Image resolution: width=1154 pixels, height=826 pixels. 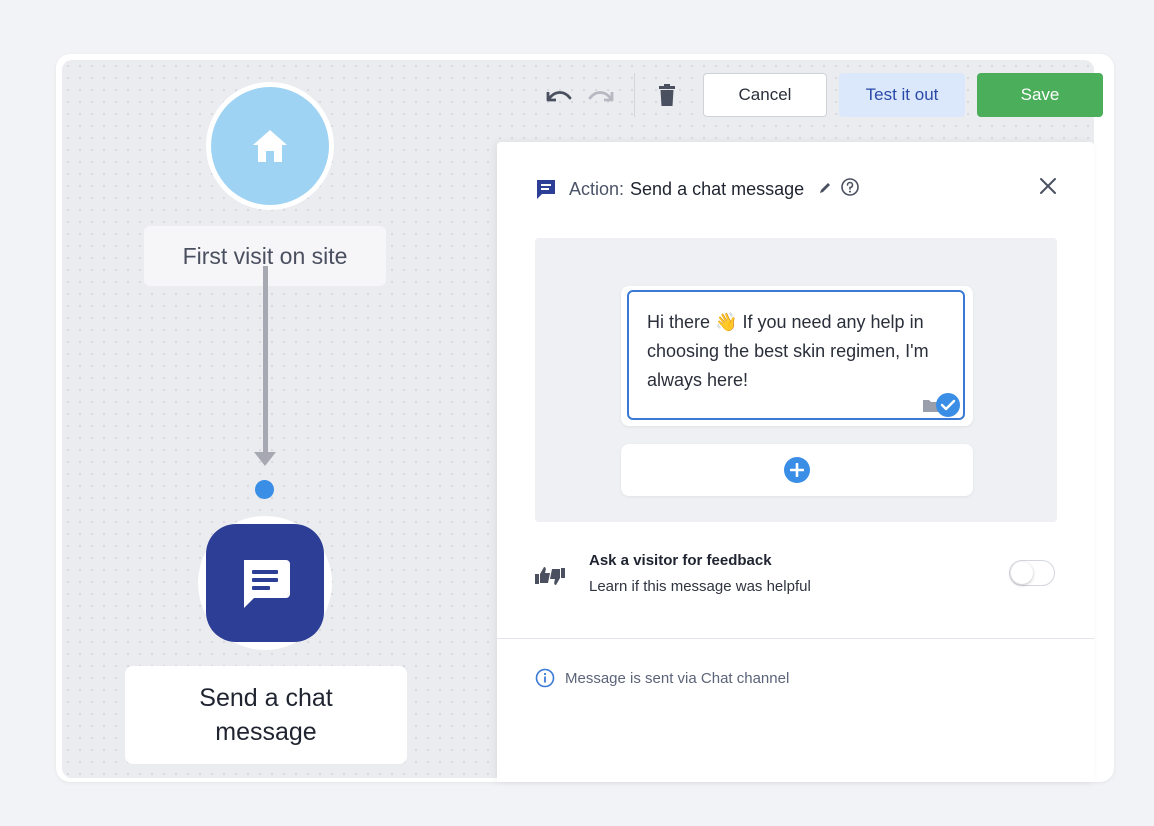 I want to click on channel-info: Message is sent via Chat channel, so click(x=662, y=678).